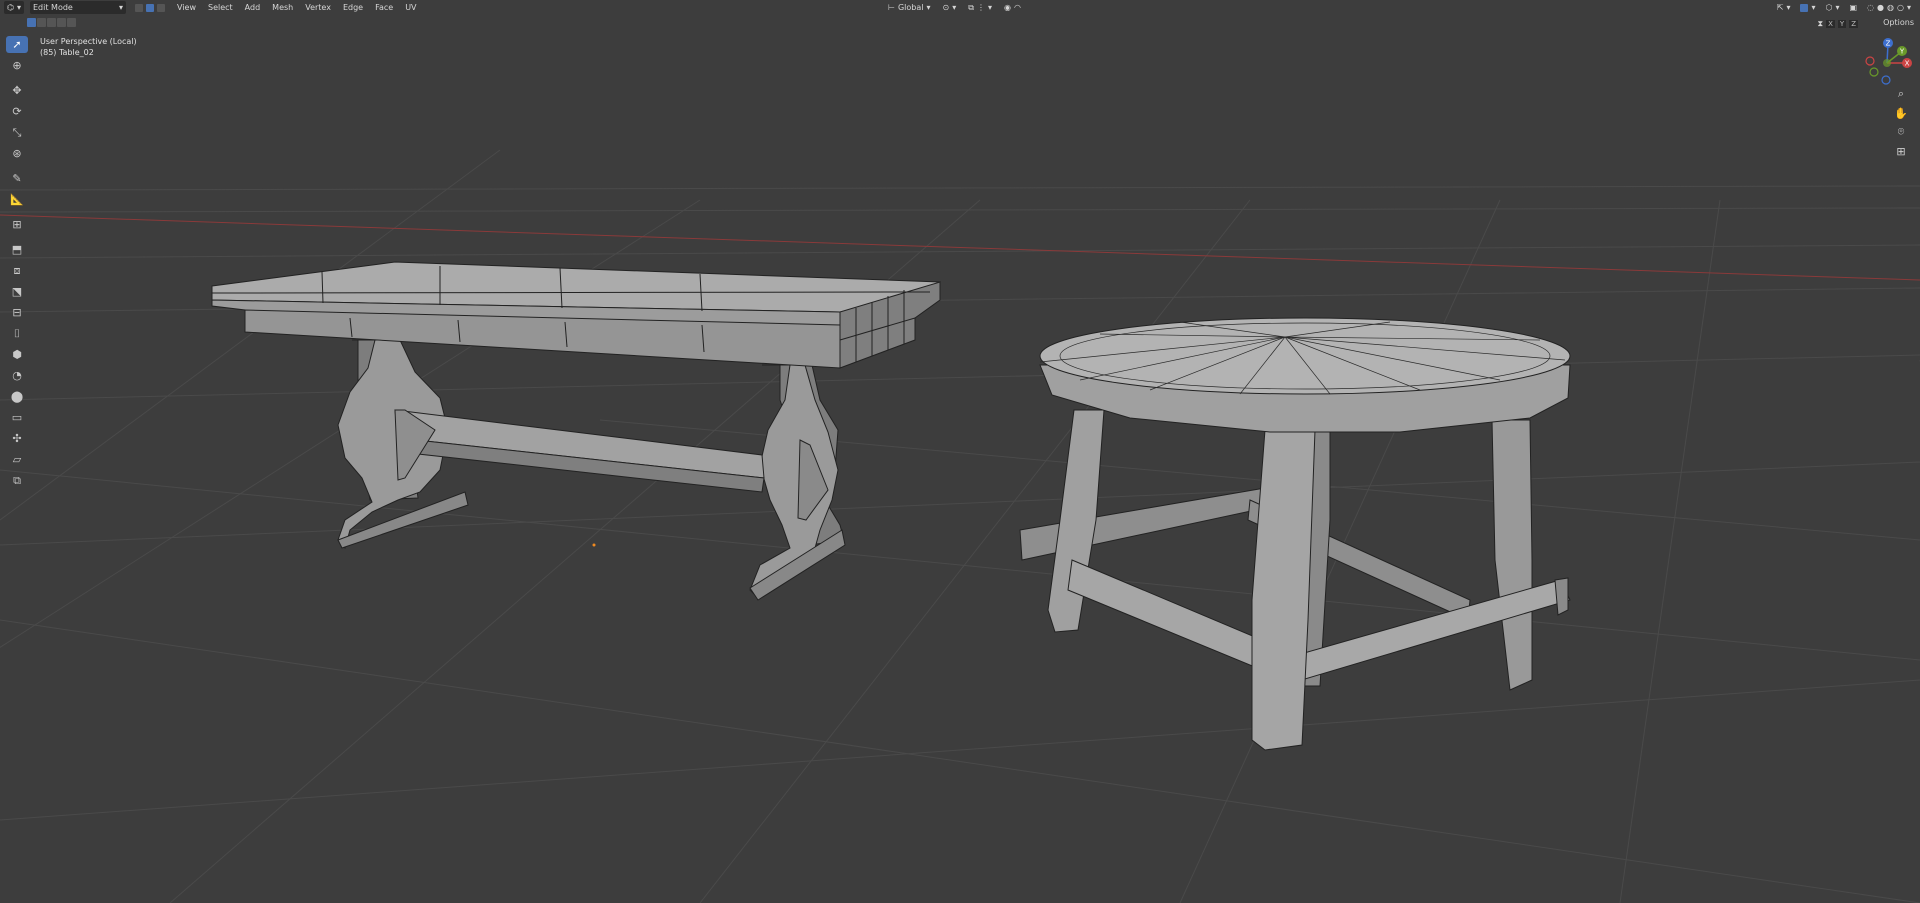 Image resolution: width=1920 pixels, height=903 pixels. I want to click on editor-type-button: ⌬ ▾, so click(14, 7).